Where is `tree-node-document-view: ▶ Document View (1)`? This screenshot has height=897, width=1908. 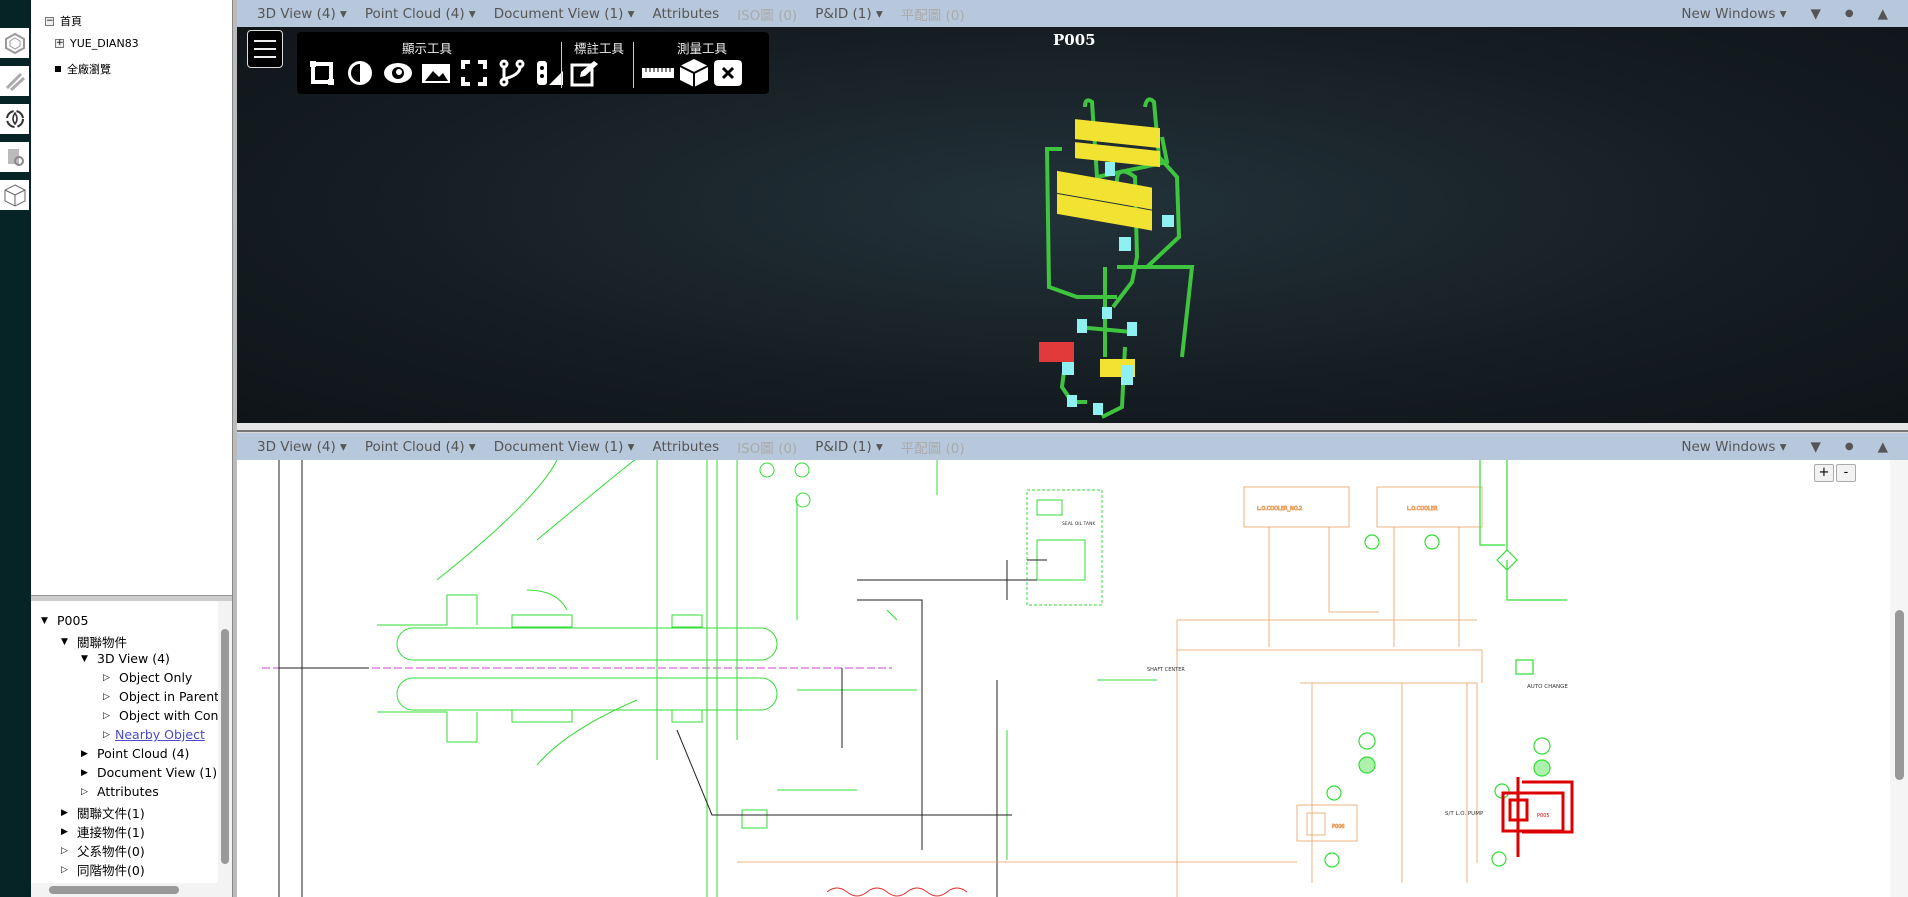 tree-node-document-view: ▶ Document View (1) is located at coordinates (149, 772).